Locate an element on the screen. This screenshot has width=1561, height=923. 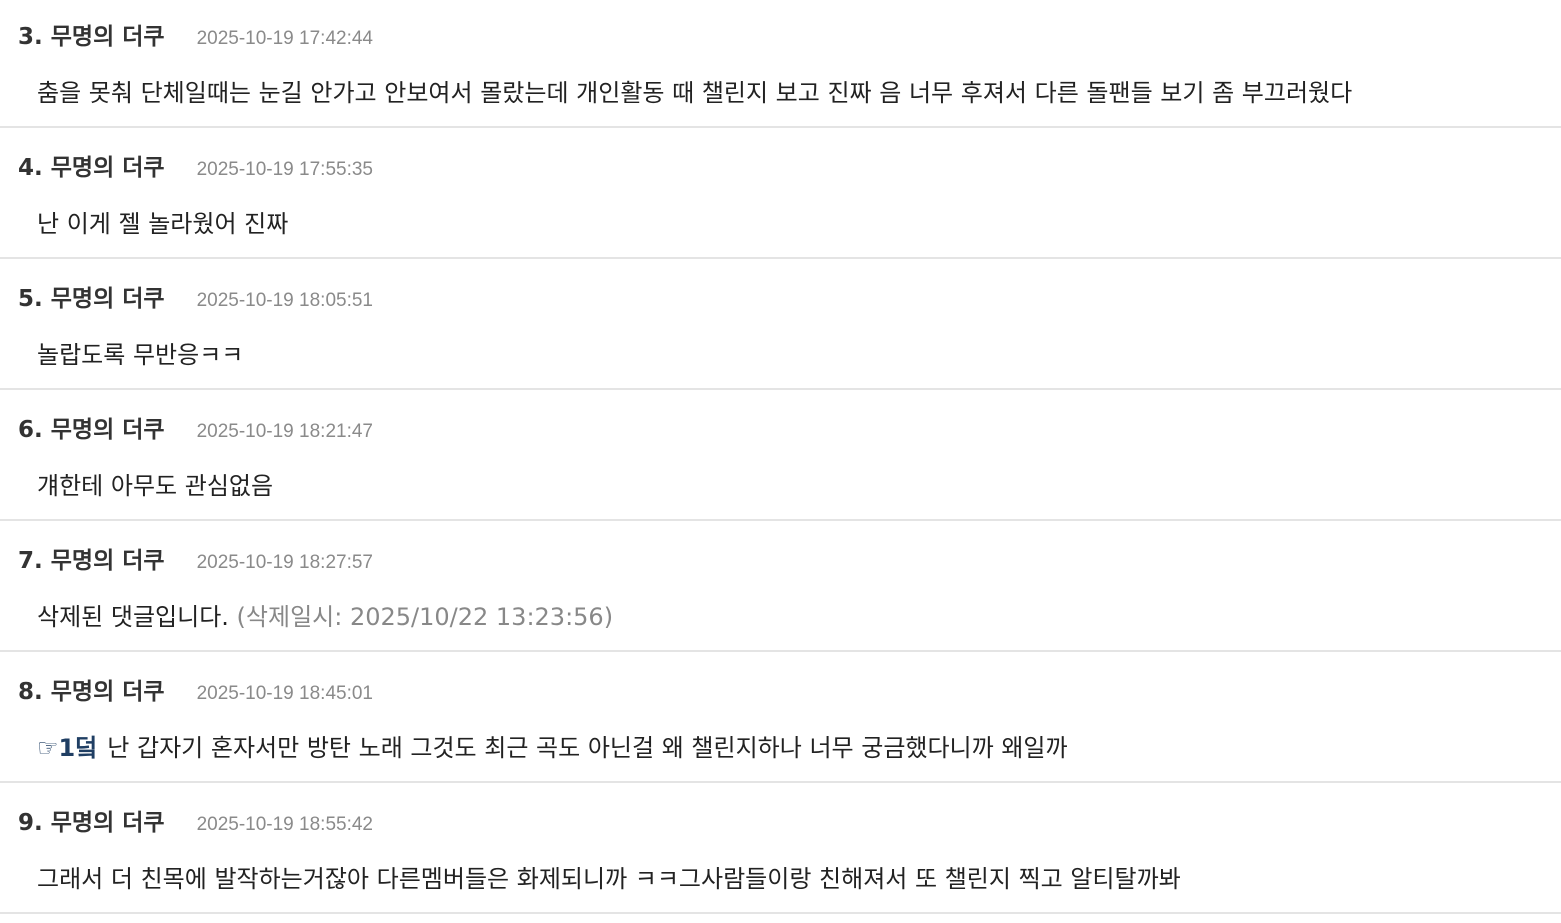
comment-header: 8. 무명의 더쿠 2025-10-19 18:45:01 is located at coordinates (195, 689).